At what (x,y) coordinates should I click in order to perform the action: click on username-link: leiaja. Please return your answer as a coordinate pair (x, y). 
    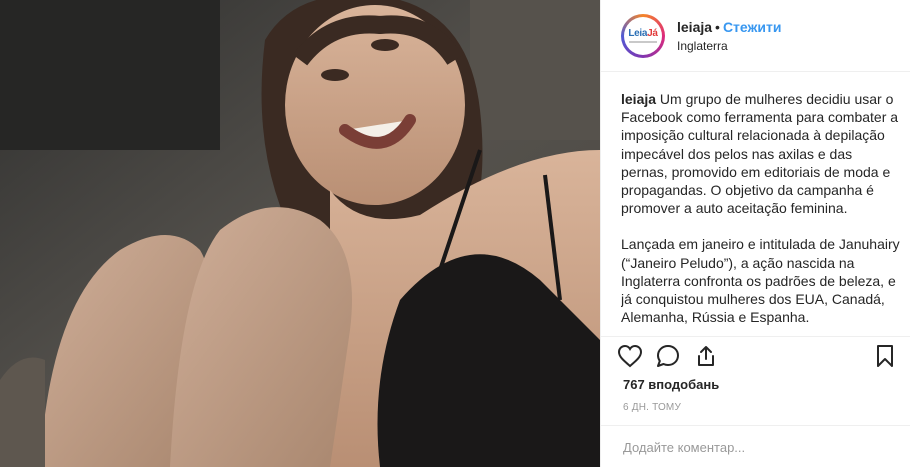
    Looking at the image, I should click on (694, 27).